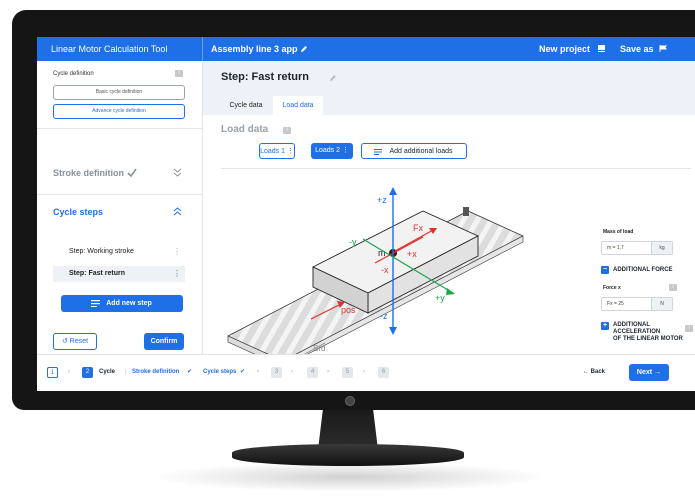 This screenshot has width=695, height=499. I want to click on check-icon, so click(132, 172).